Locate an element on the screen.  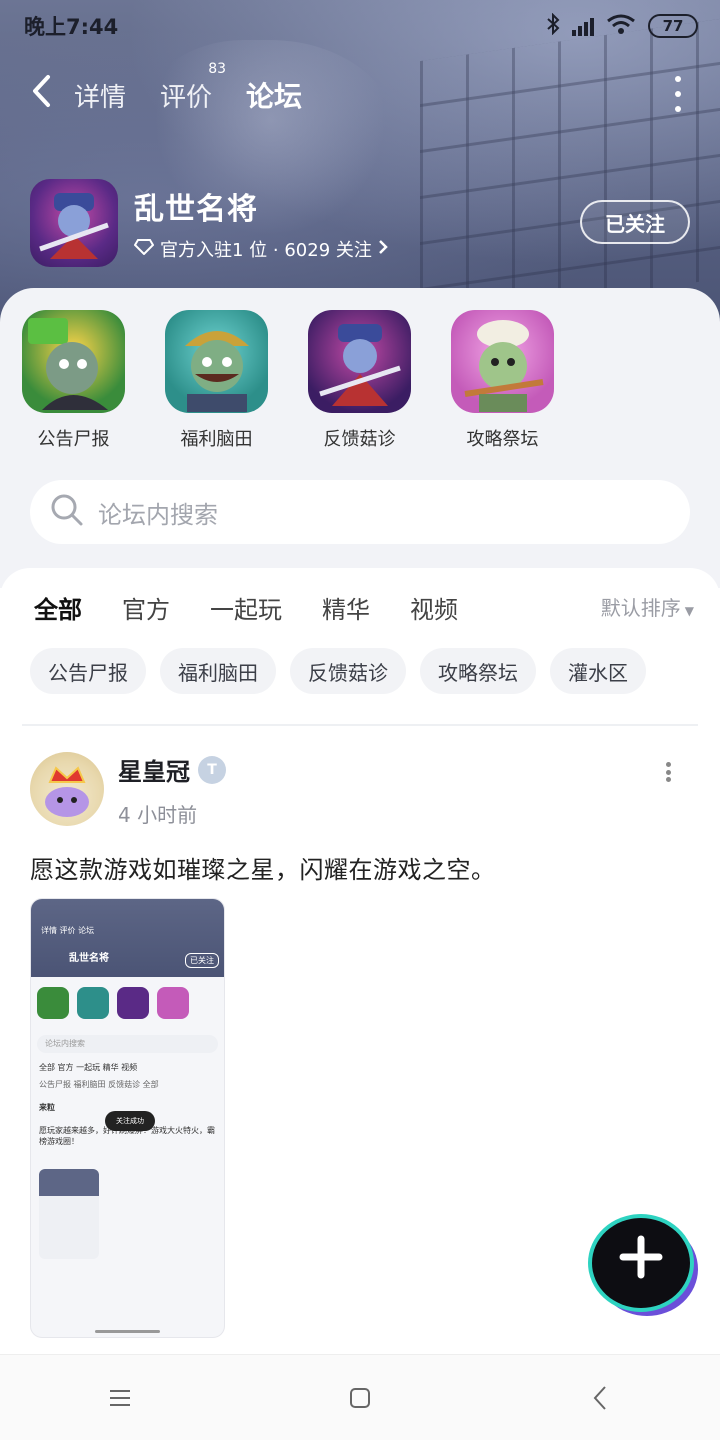
shortcut-guides: 攻略祭坛 is located at coordinates (502, 380).